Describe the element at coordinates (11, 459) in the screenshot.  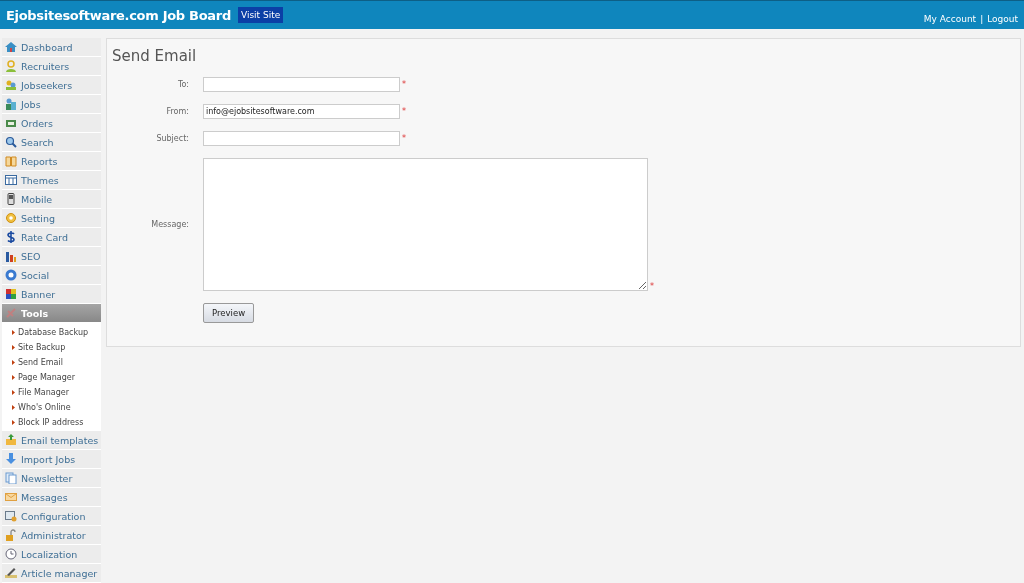
I see `download-icon` at that location.